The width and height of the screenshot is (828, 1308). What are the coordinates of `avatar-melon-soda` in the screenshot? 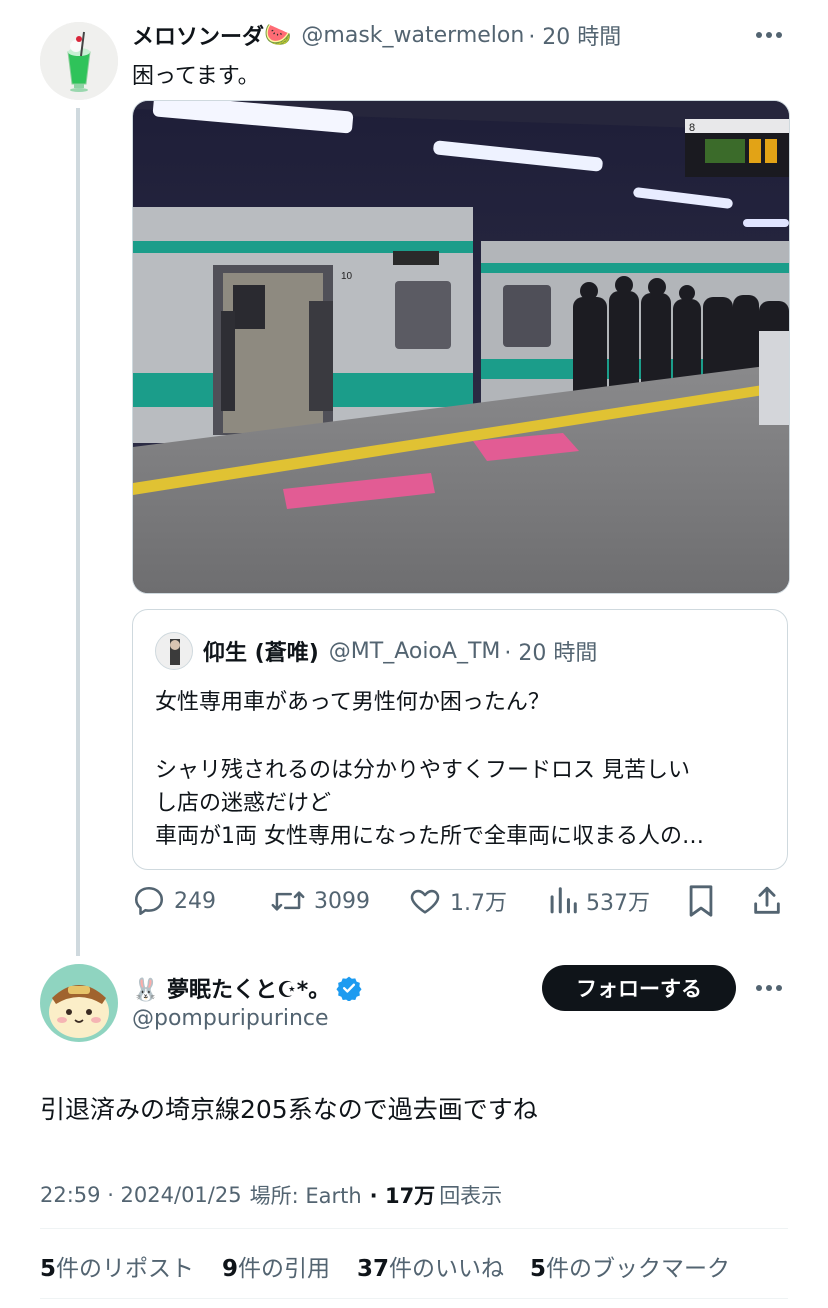 It's located at (79, 61).